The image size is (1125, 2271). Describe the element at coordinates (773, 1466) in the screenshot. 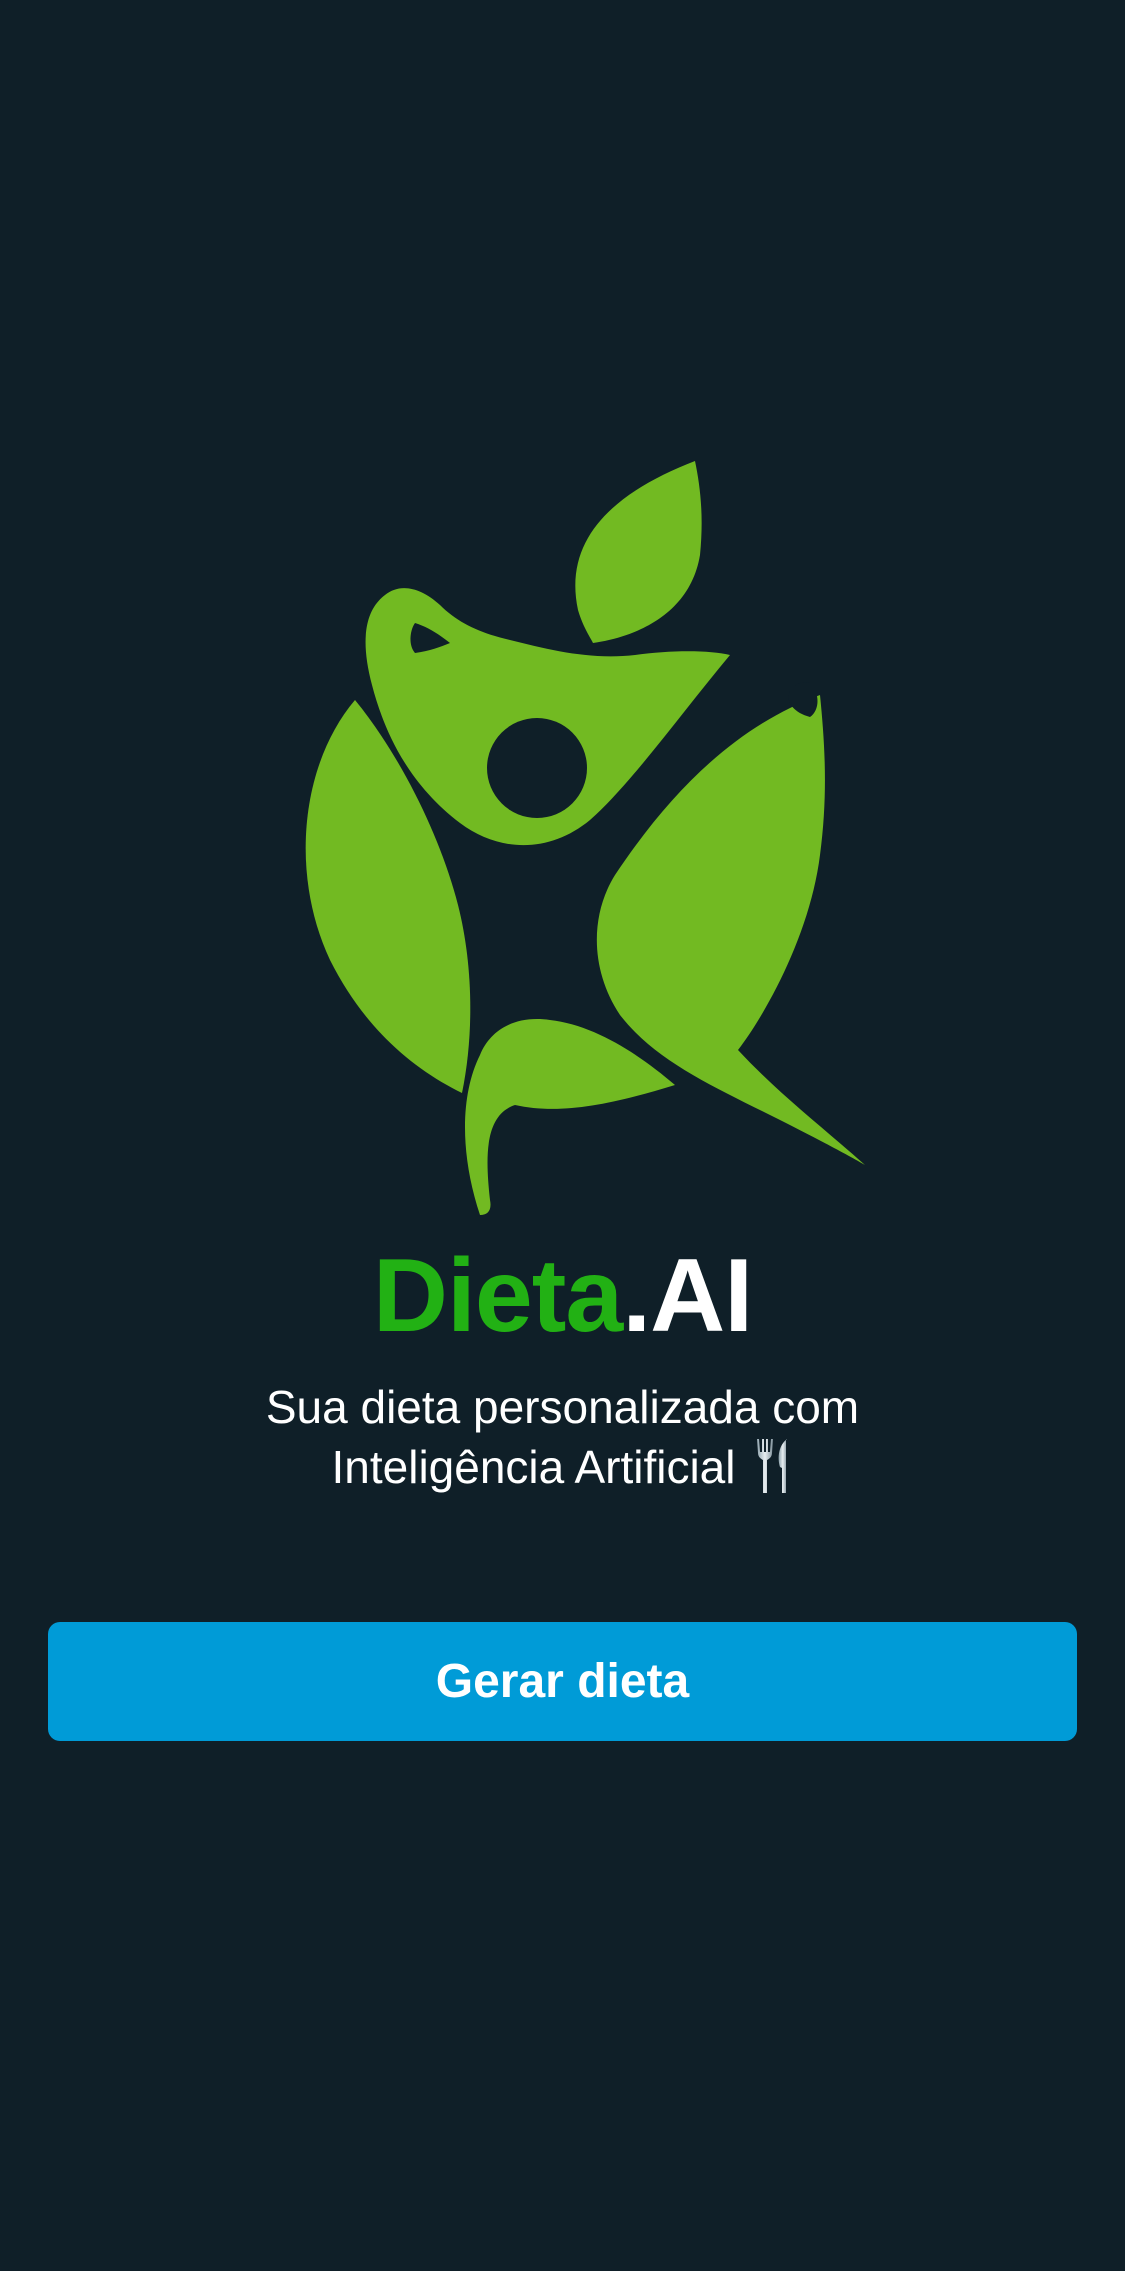

I see `fork-and-knife-icon` at that location.